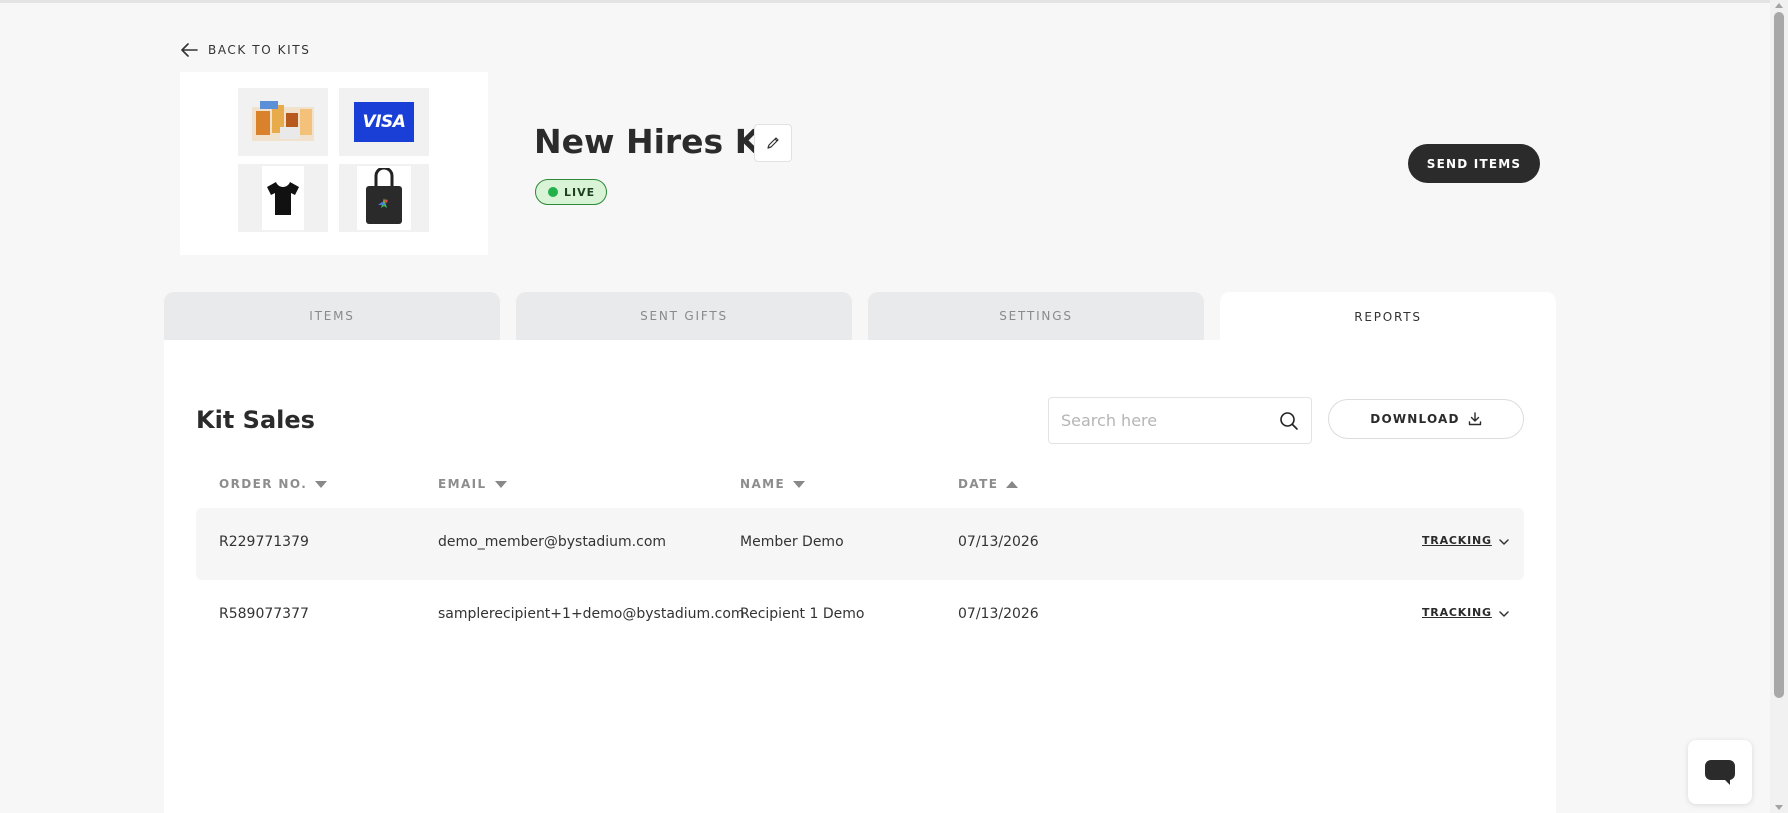 The image size is (1788, 813). Describe the element at coordinates (553, 192) in the screenshot. I see `live-dot-icon` at that location.